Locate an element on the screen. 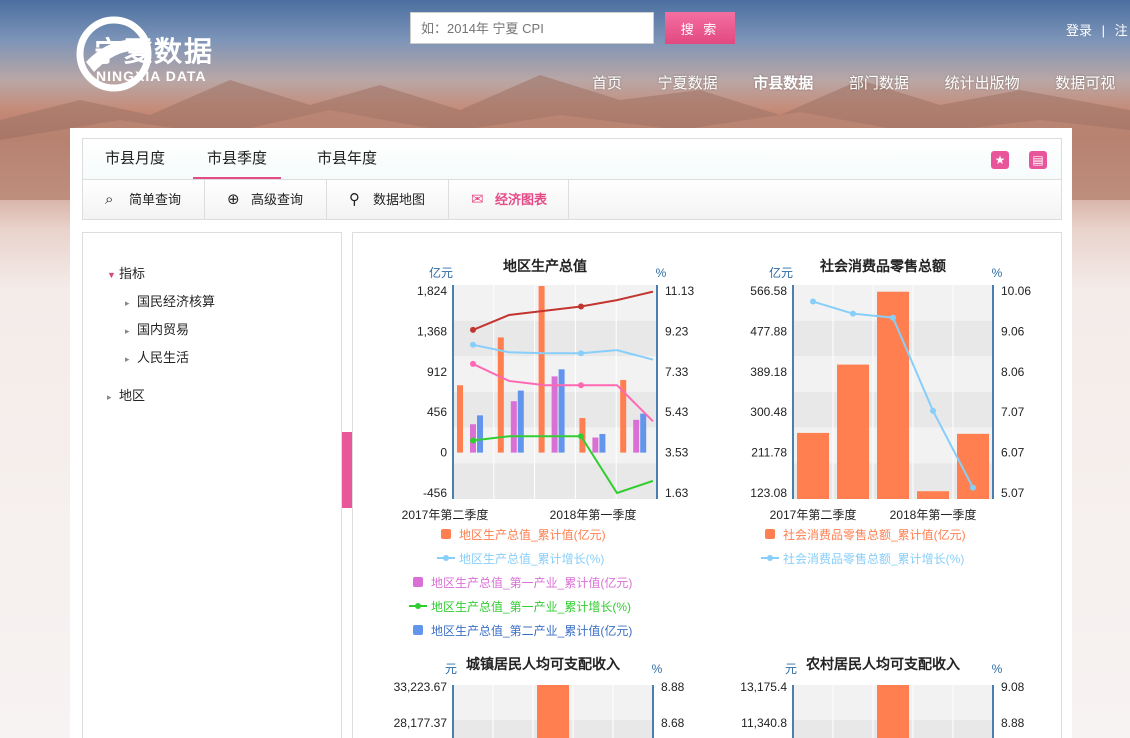  main-nav: 首页 宁夏数据 市县数据 部门数据 统计出版物 数据可视 is located at coordinates (861, 82).